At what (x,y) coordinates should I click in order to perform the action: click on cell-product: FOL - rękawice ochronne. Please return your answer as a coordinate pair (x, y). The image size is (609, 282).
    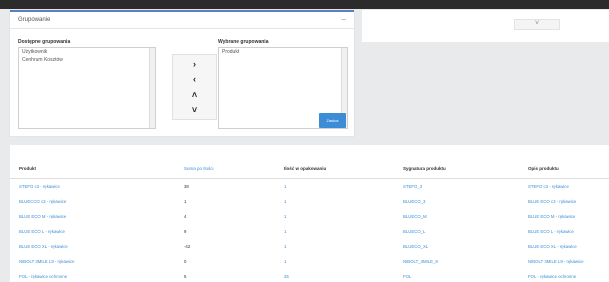
    Looking at the image, I should click on (43, 276).